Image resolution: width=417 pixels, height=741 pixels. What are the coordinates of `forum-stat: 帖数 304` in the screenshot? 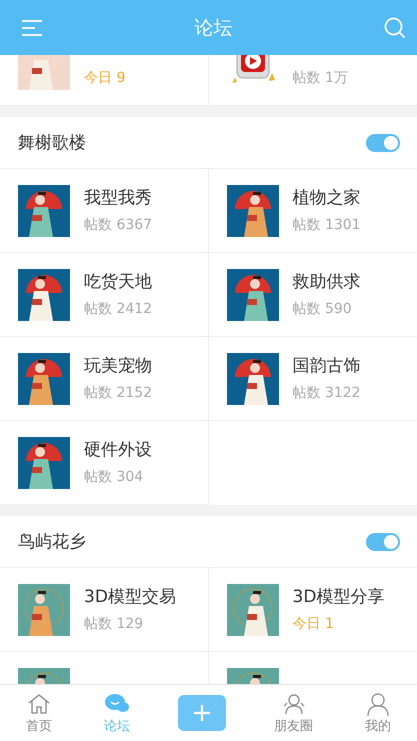 It's located at (114, 477).